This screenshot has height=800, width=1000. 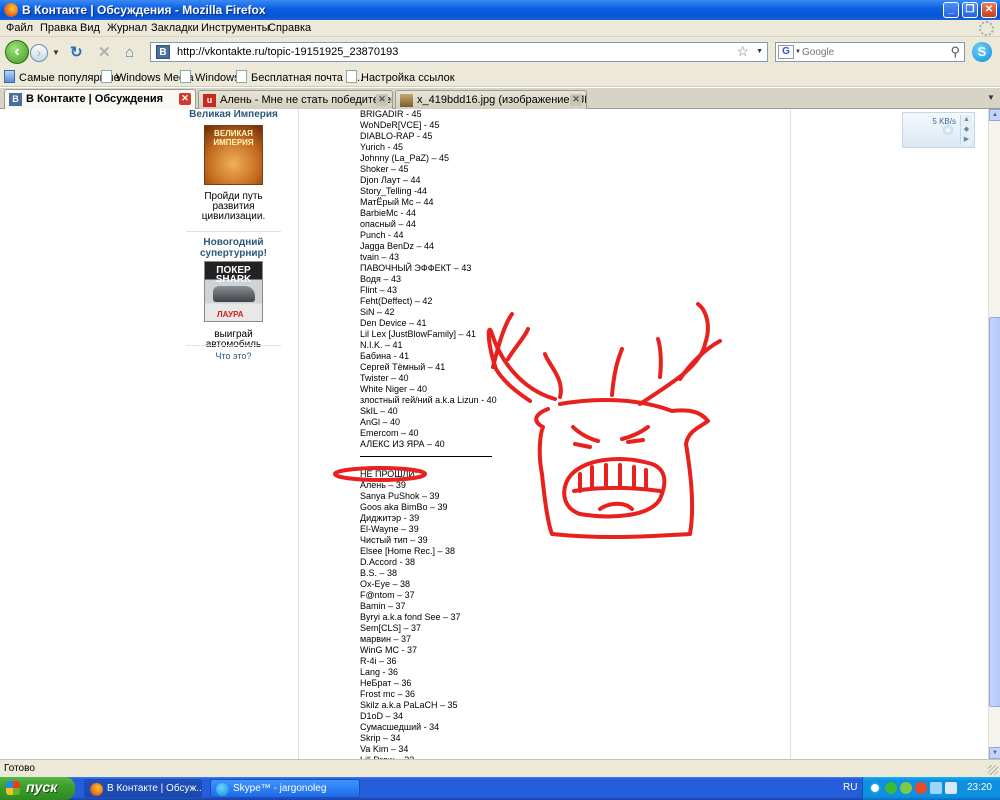 What do you see at coordinates (994, 512) in the screenshot?
I see `scroll-thumb` at bounding box center [994, 512].